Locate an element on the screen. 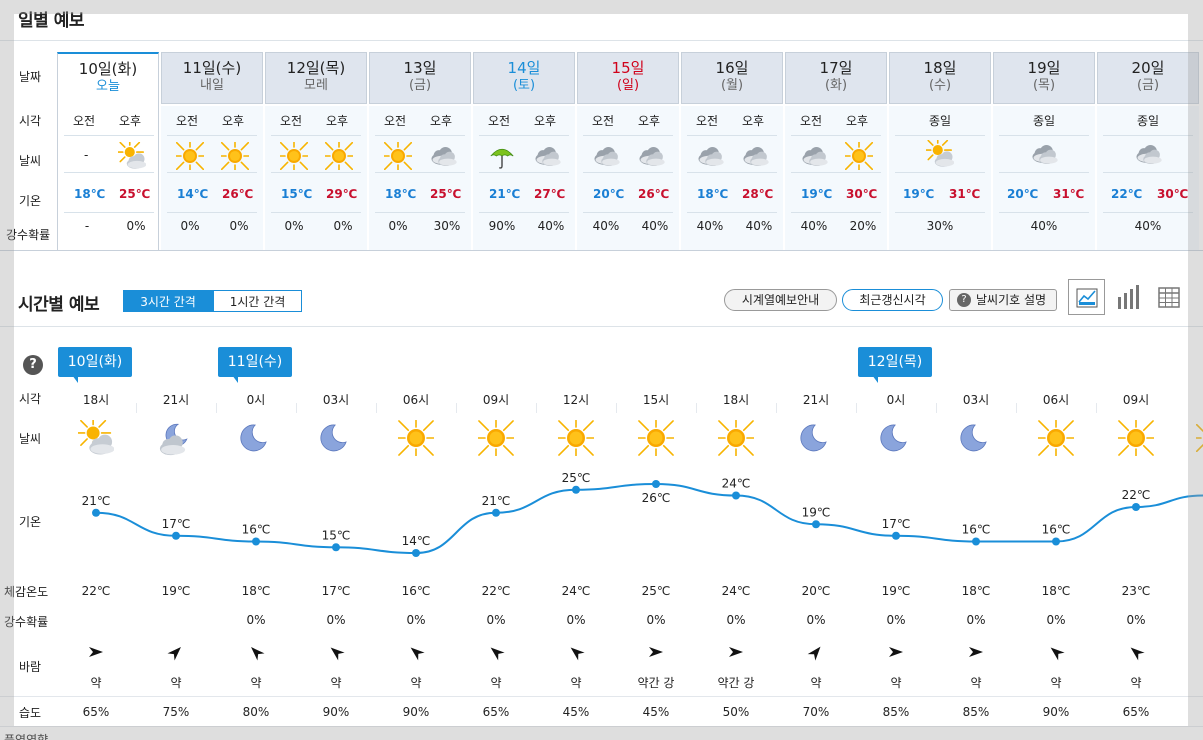 The width and height of the screenshot is (1203, 740). day-header: 16일 (월) is located at coordinates (732, 78).